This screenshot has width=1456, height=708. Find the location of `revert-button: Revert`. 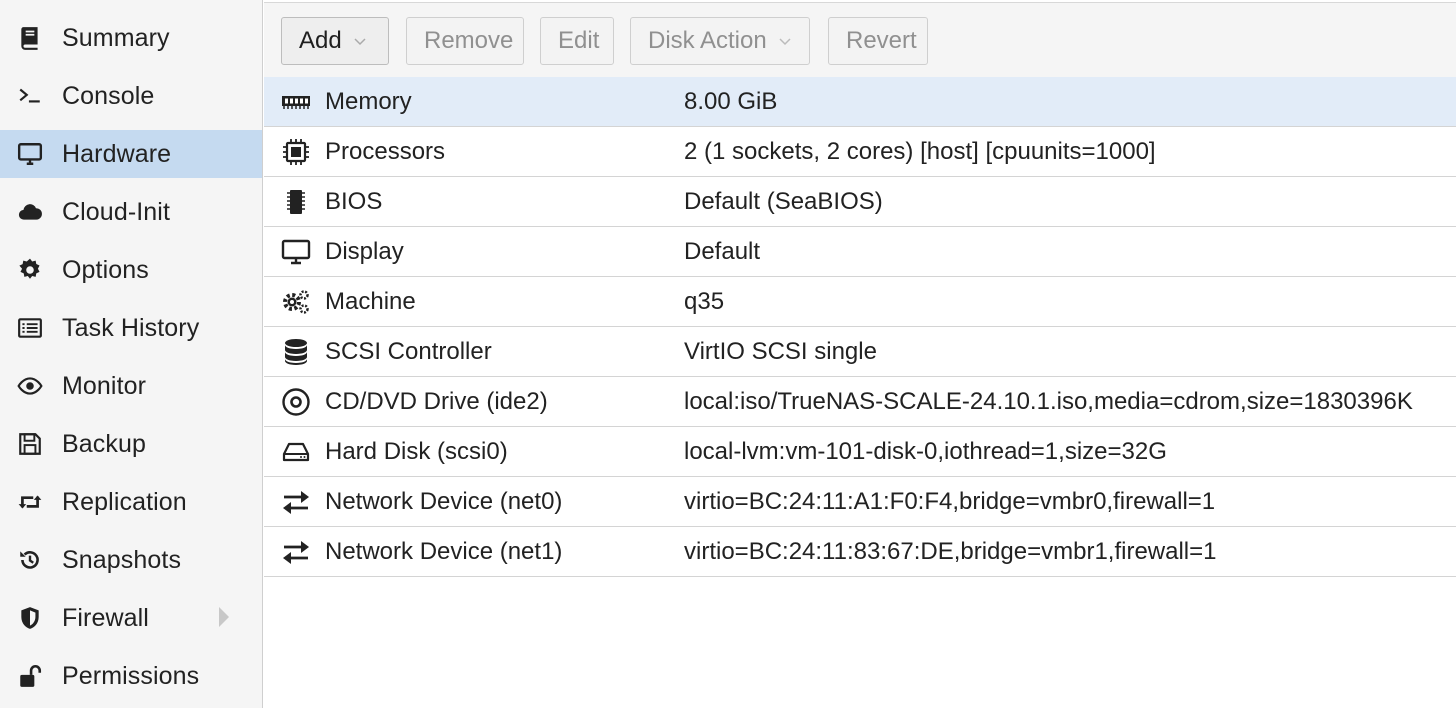

revert-button: Revert is located at coordinates (878, 41).